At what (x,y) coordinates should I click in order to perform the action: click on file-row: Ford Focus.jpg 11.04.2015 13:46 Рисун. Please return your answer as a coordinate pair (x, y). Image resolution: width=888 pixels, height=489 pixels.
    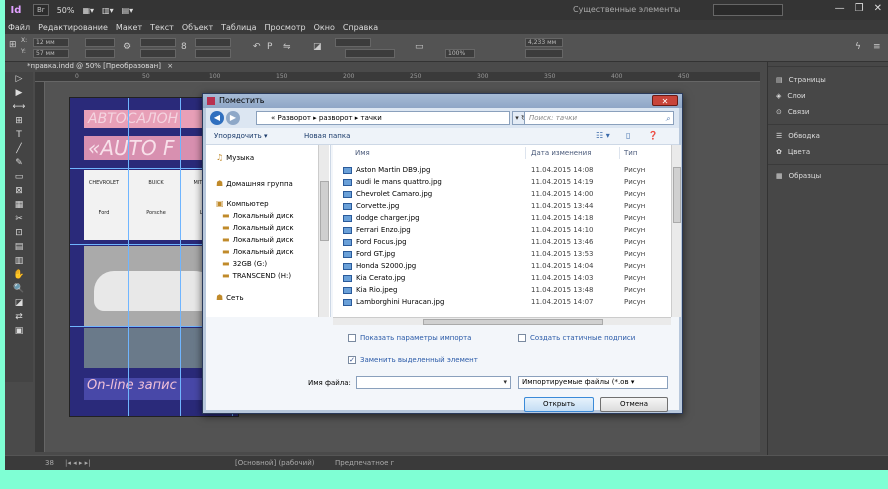
    Looking at the image, I should click on (505, 243).